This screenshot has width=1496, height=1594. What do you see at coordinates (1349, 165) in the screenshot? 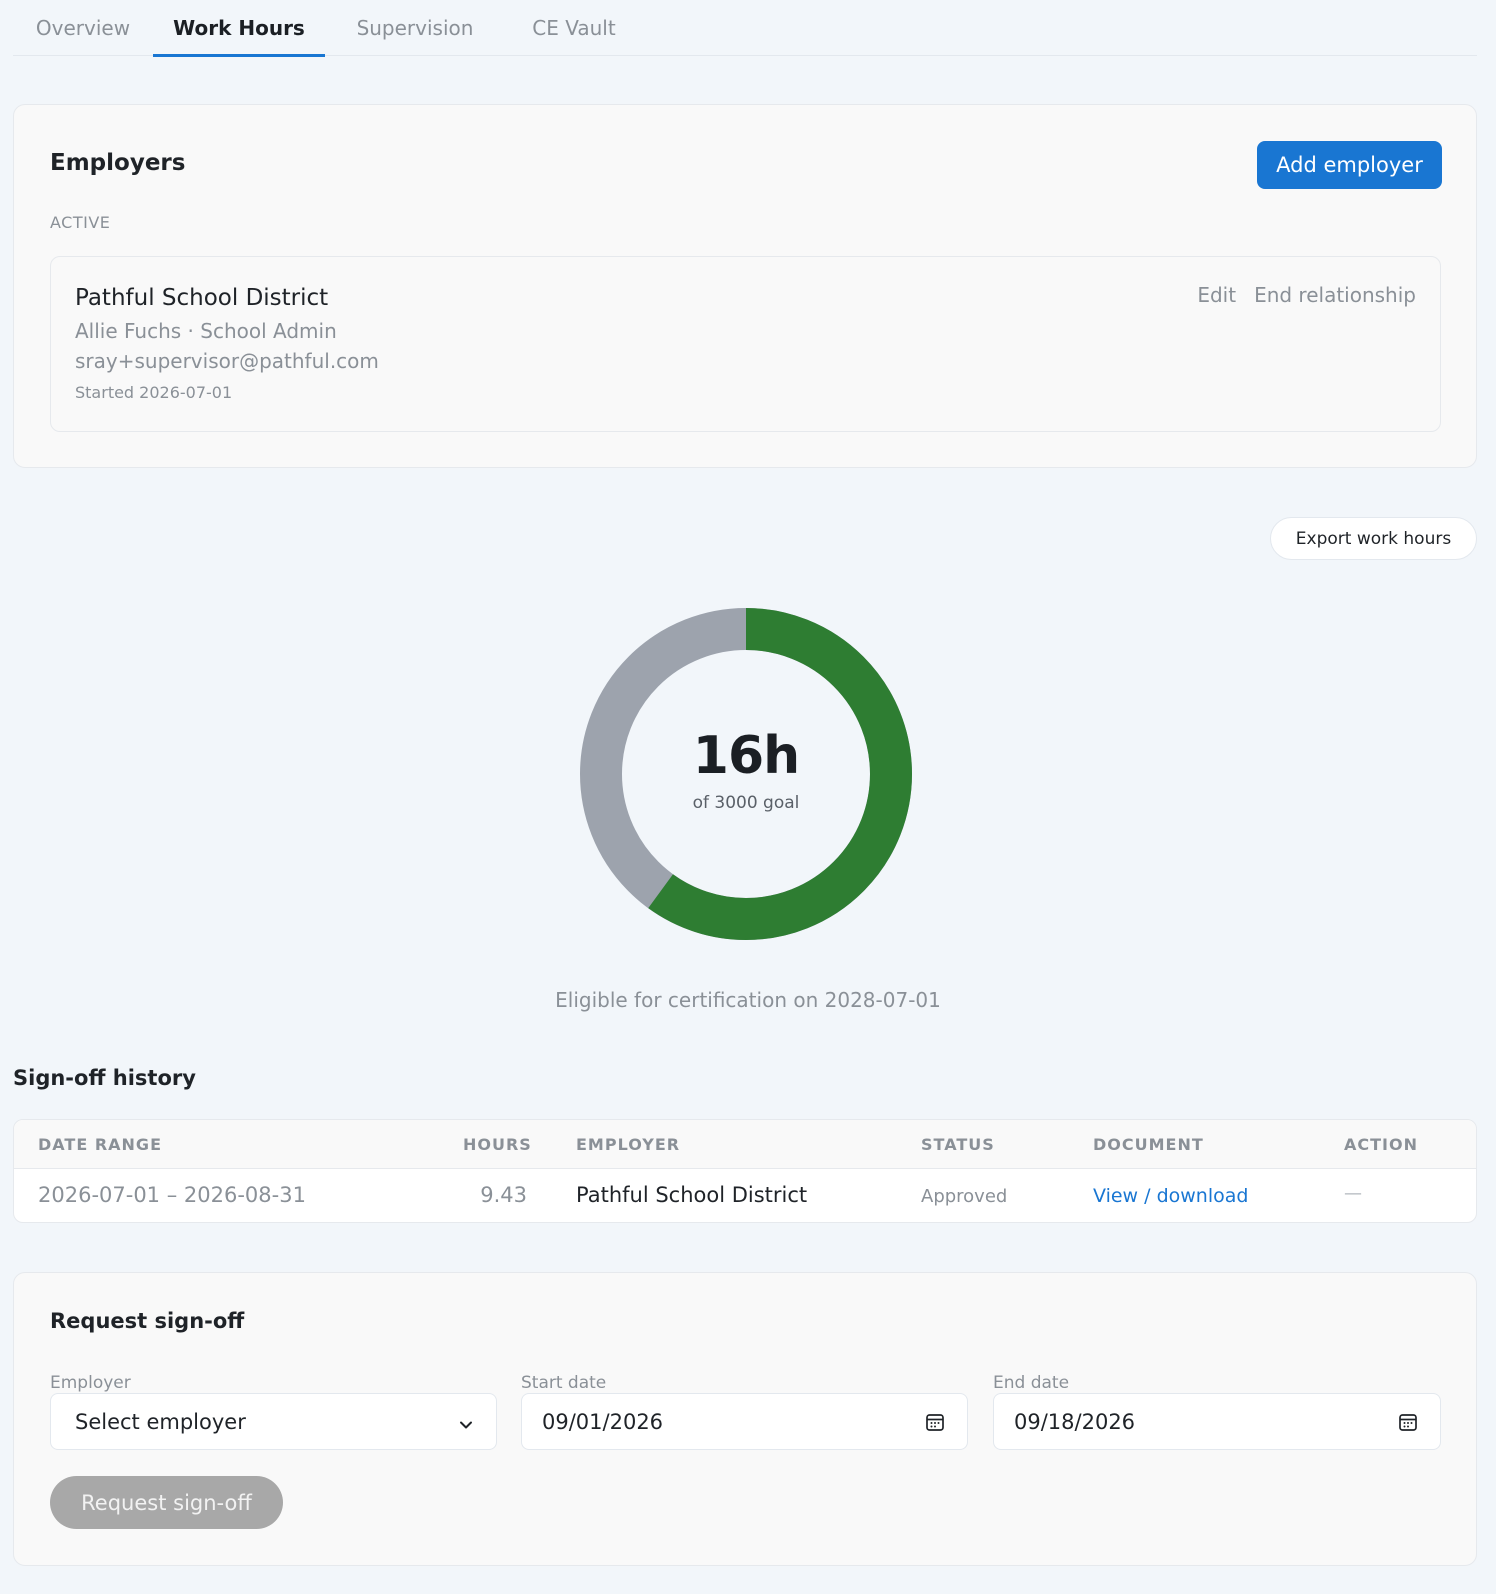
I see `add-employer-button: Add employer` at bounding box center [1349, 165].